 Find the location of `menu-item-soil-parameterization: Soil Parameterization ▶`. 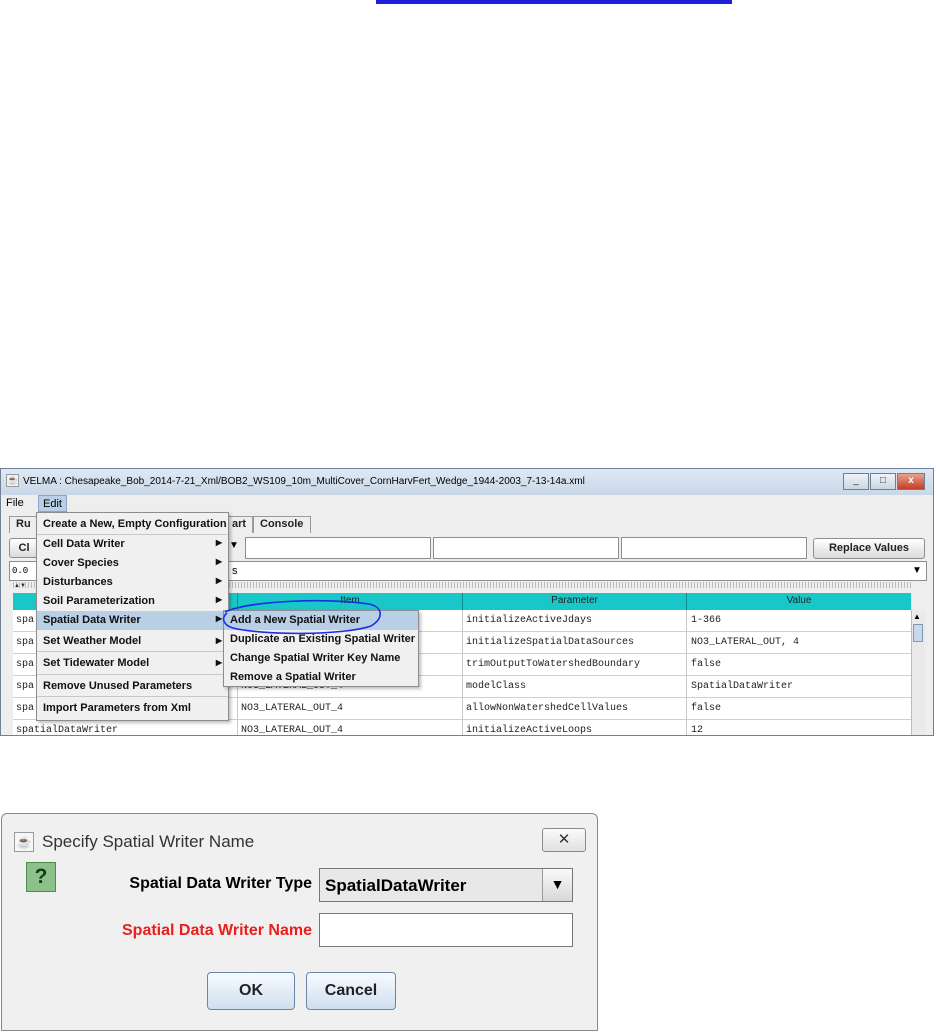

menu-item-soil-parameterization: Soil Parameterization ▶ is located at coordinates (132, 601).